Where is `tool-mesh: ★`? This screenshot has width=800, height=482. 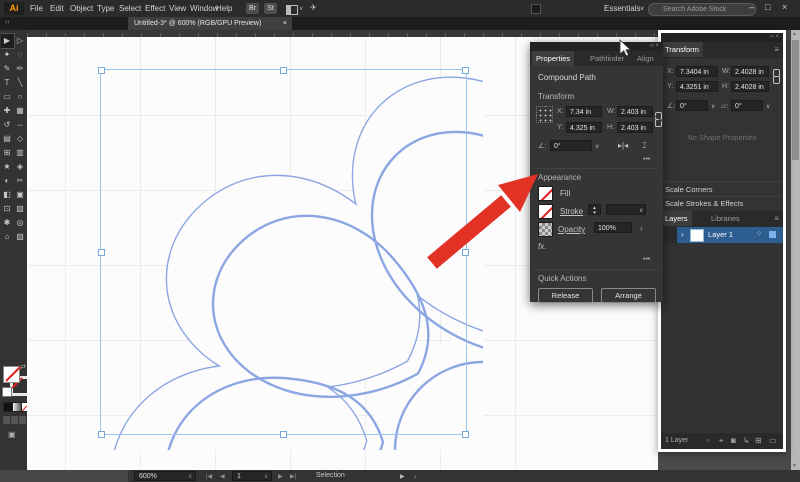
tool-mesh: ★ is located at coordinates (7, 167).